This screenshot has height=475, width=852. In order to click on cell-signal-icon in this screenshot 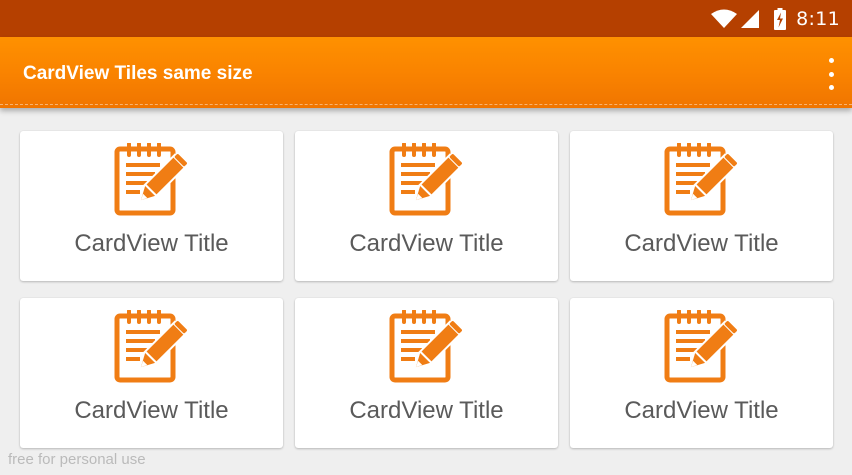, I will do `click(750, 18)`.